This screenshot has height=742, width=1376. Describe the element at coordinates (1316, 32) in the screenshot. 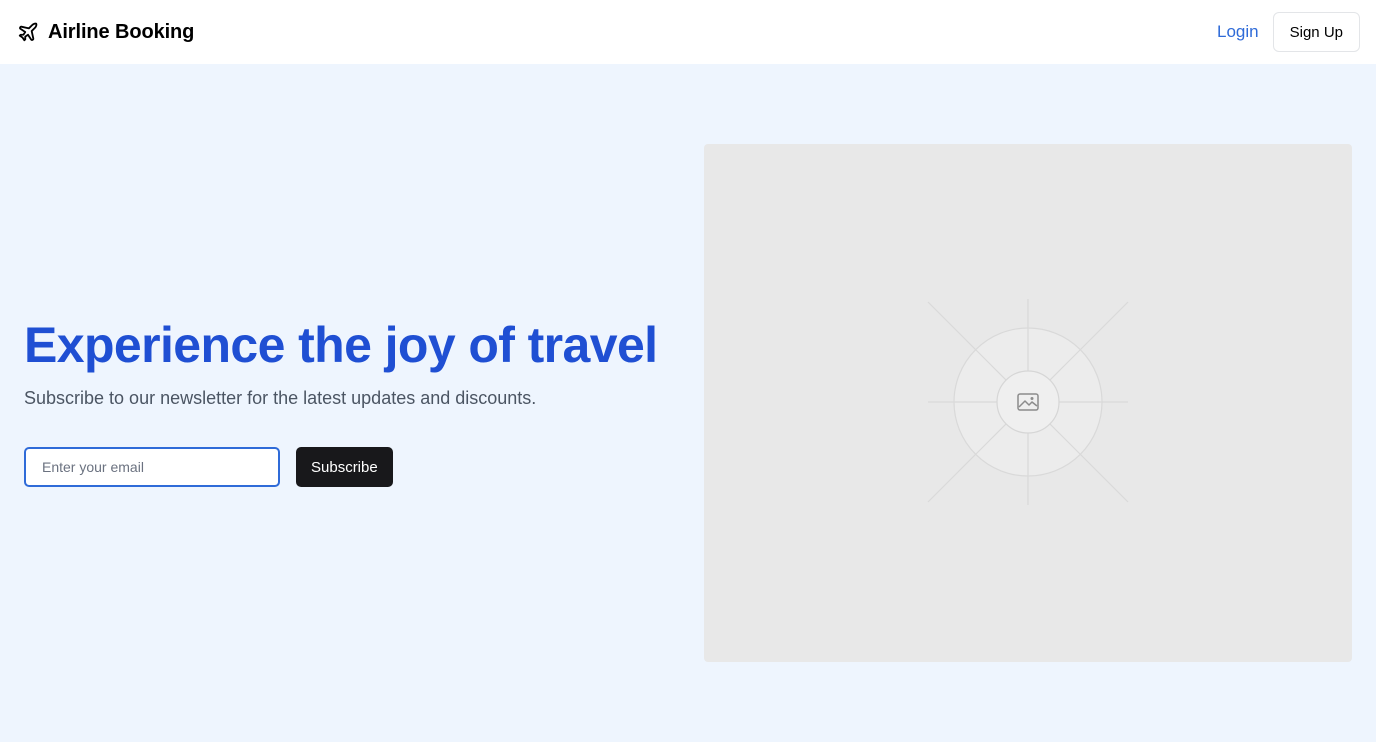

I see `sign-up-button: Sign Up` at that location.